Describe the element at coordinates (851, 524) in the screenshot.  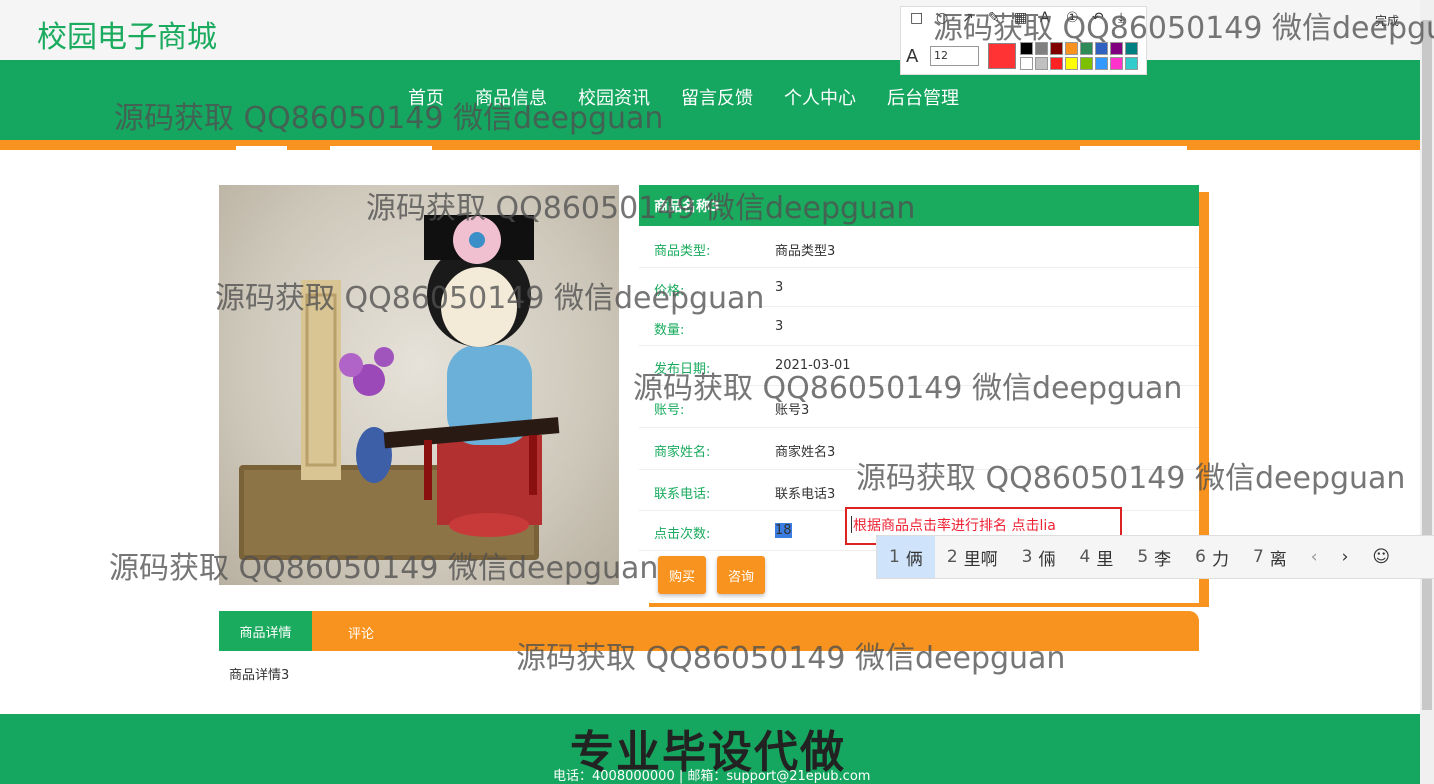
I see `text-cursor` at that location.